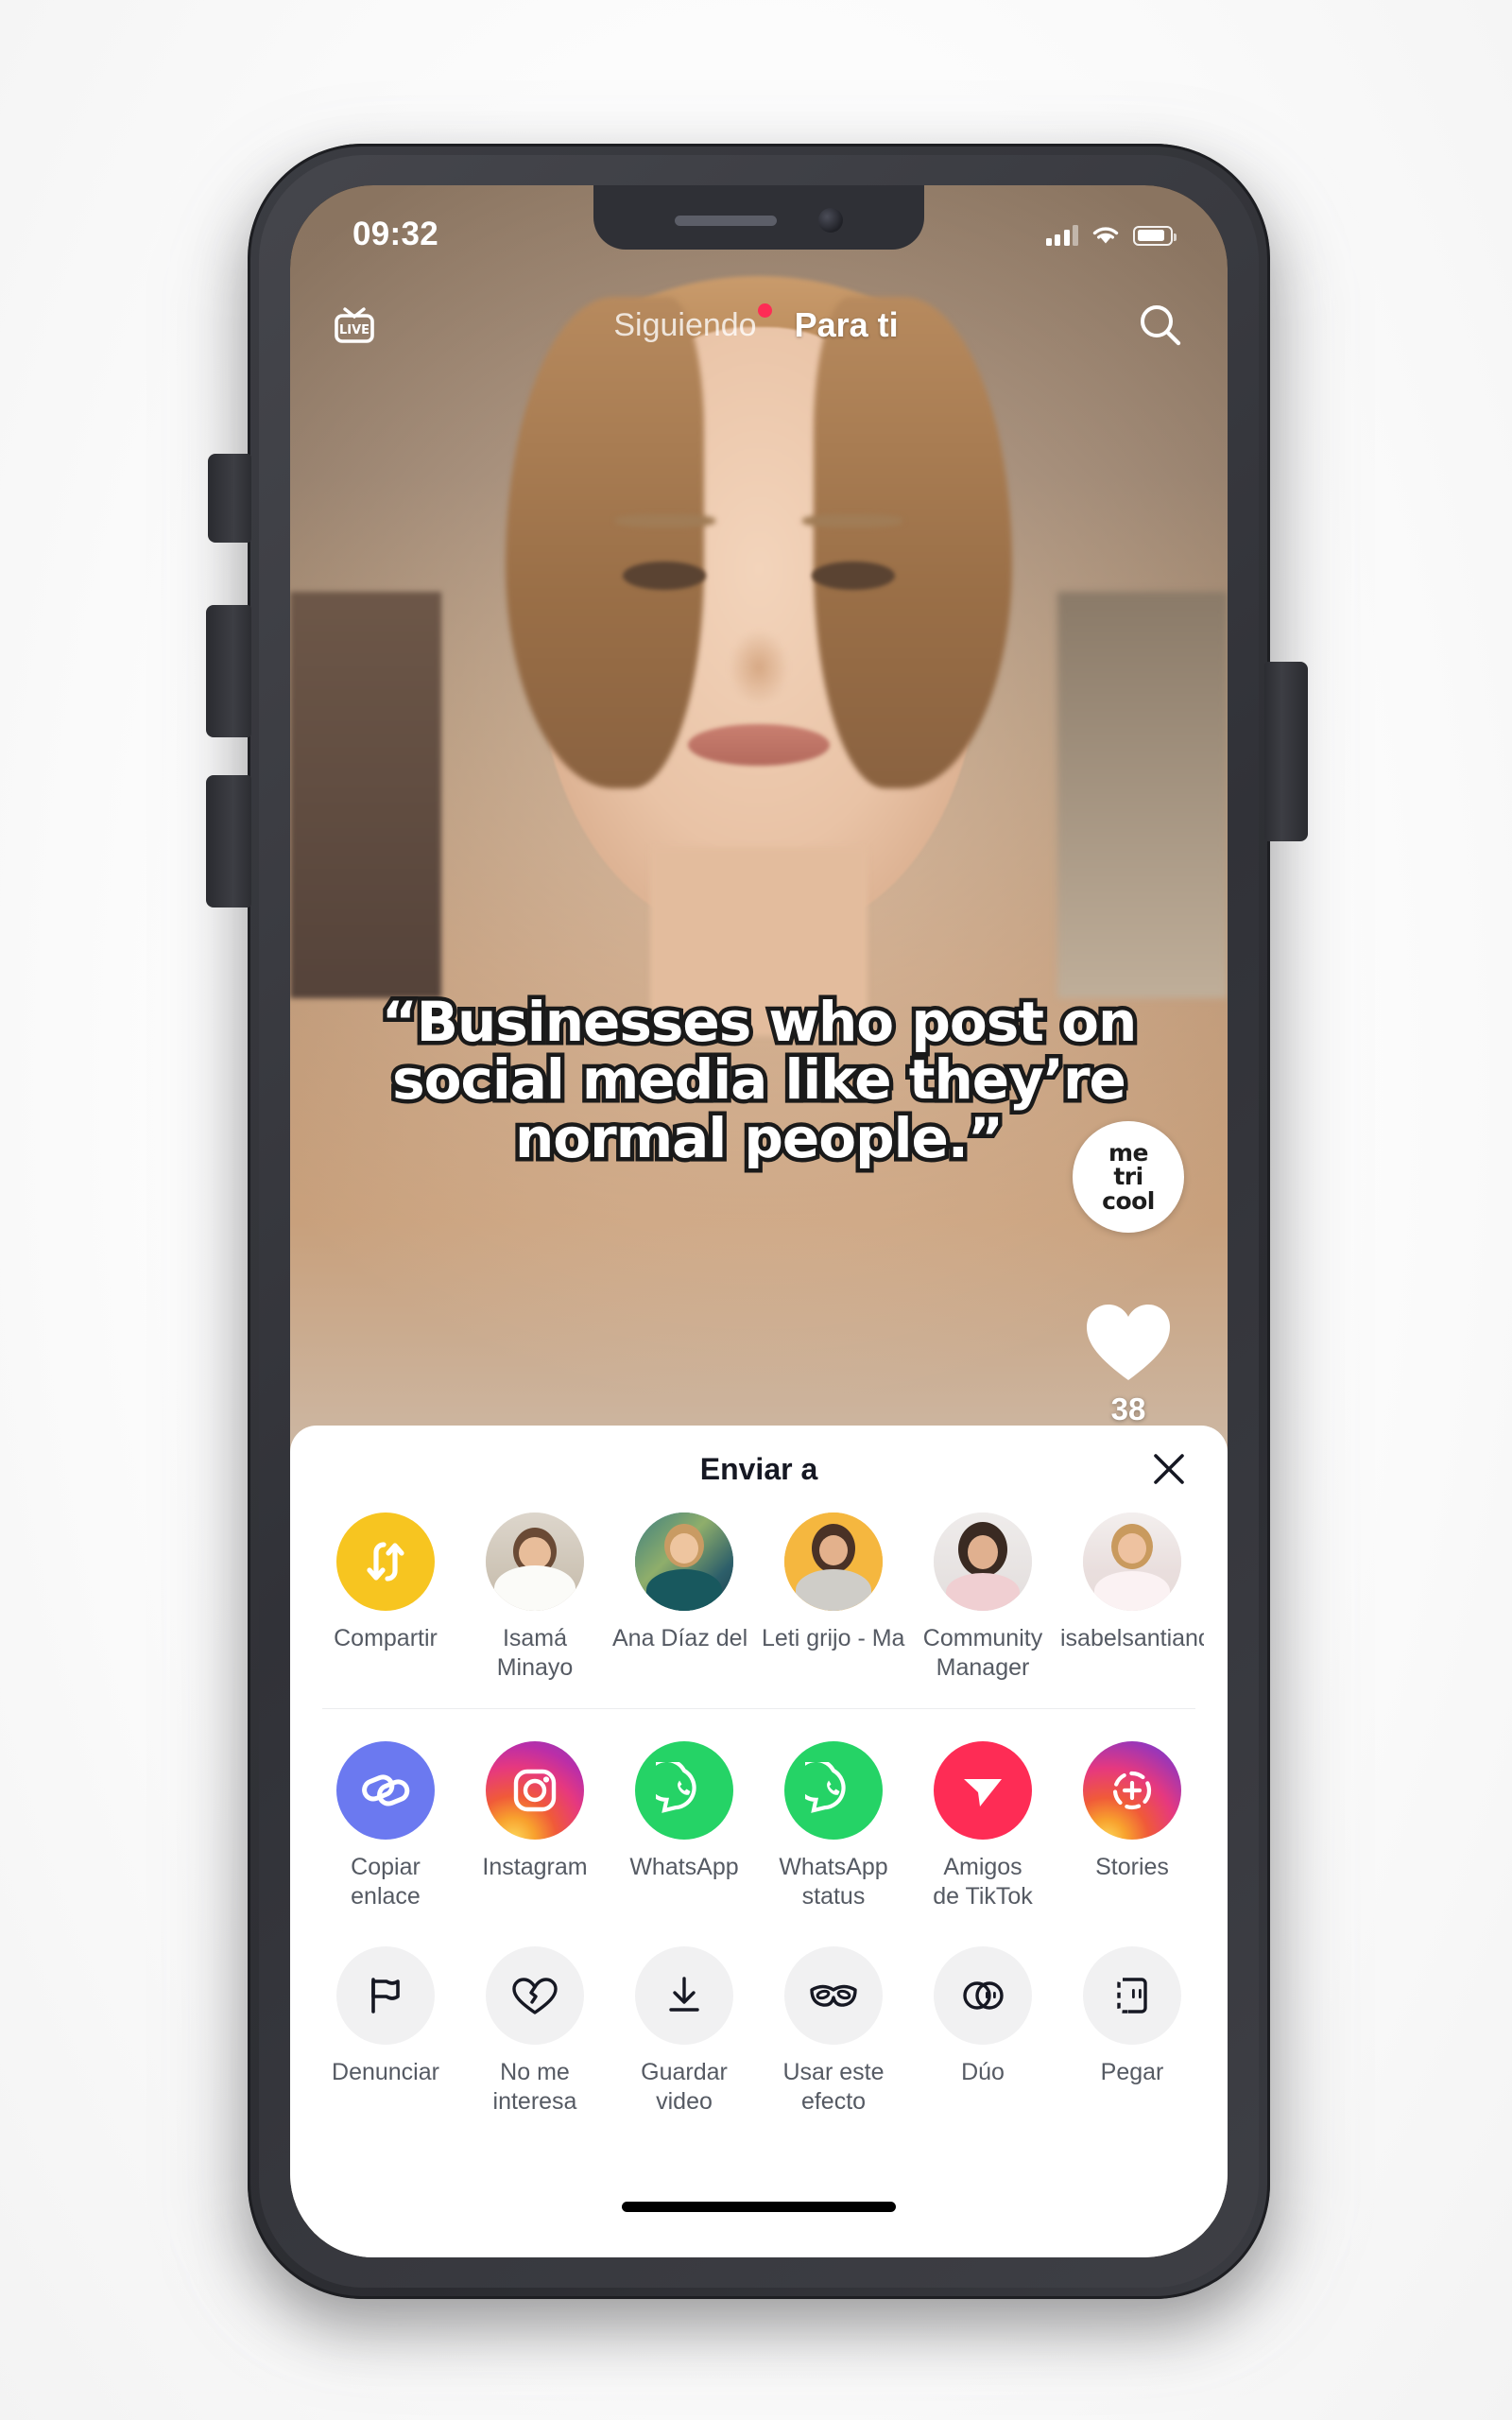  Describe the element at coordinates (535, 1867) in the screenshot. I see `share-app-label: Instagram` at that location.